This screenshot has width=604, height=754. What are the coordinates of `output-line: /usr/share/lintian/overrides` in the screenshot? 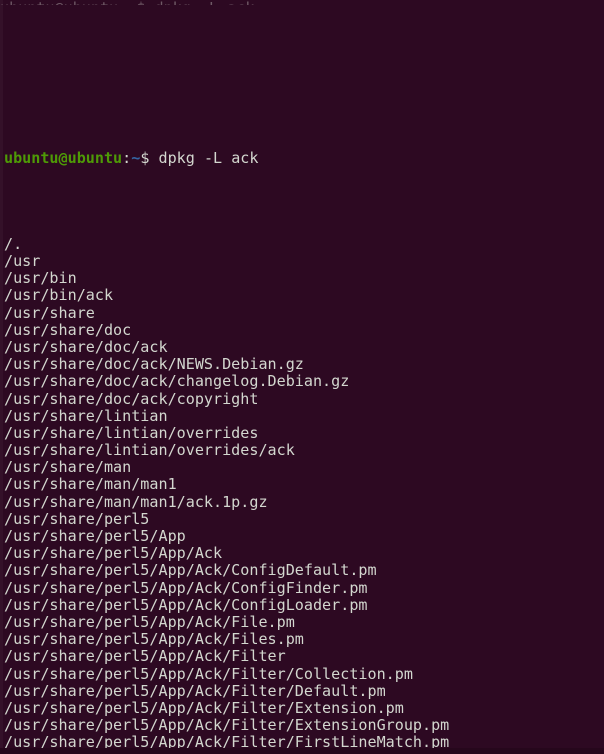 It's located at (131, 432).